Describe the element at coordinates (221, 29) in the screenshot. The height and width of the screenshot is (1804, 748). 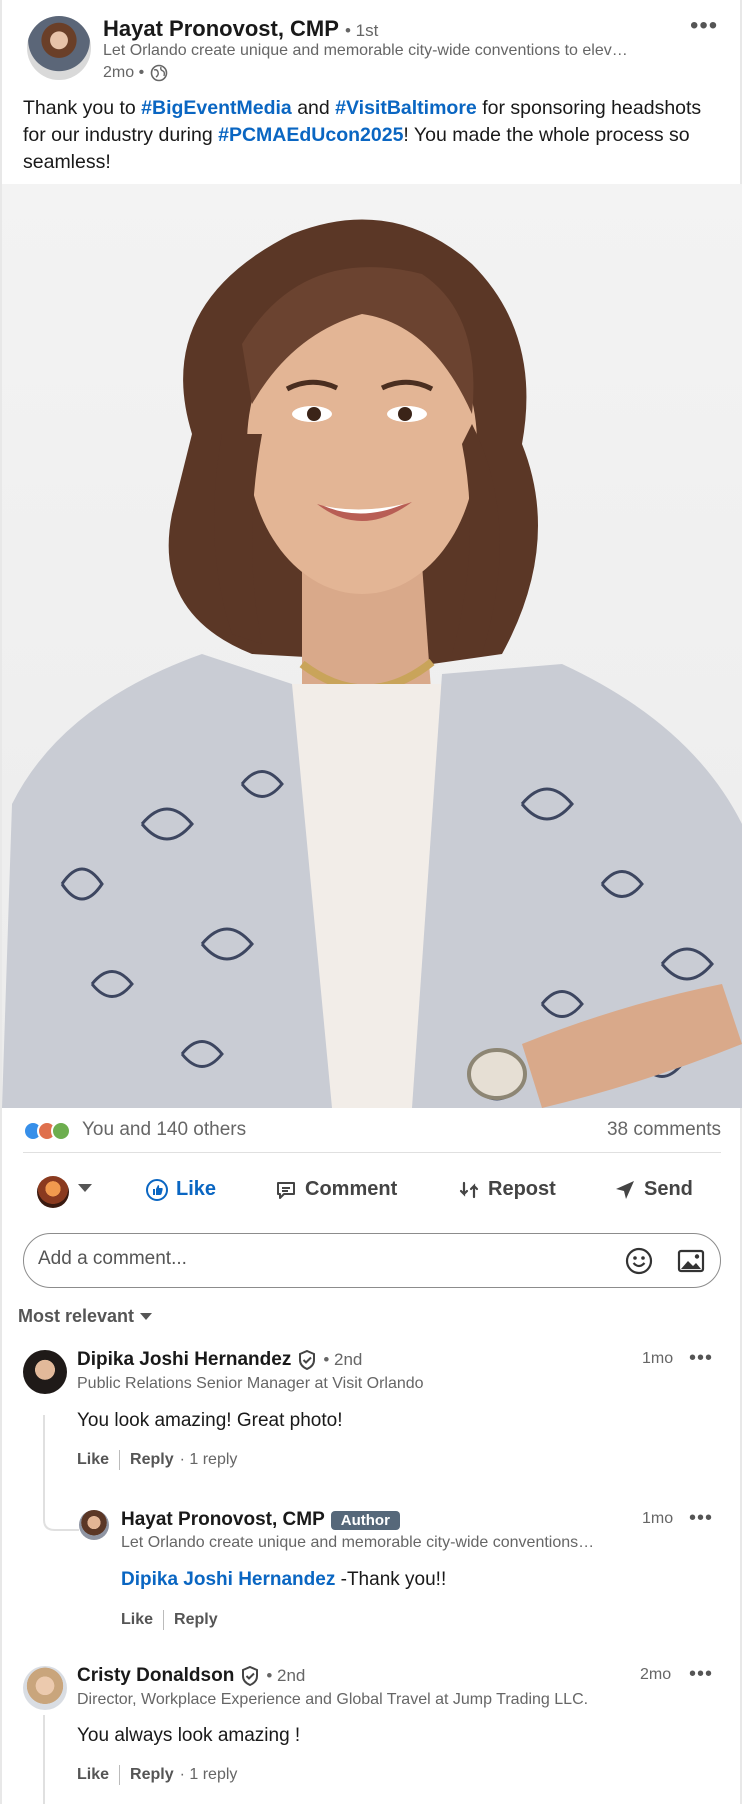
I see `author-name: Hayat Pronovost, CMP` at that location.